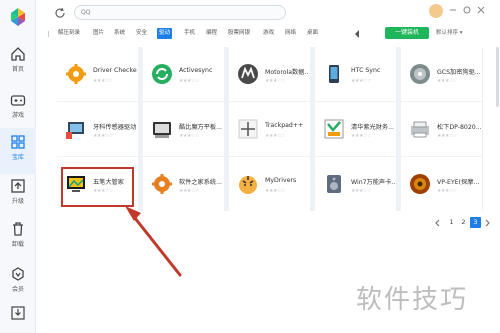 This screenshot has width=500, height=333. I want to click on watermark-text: 软件技巧, so click(412, 300).